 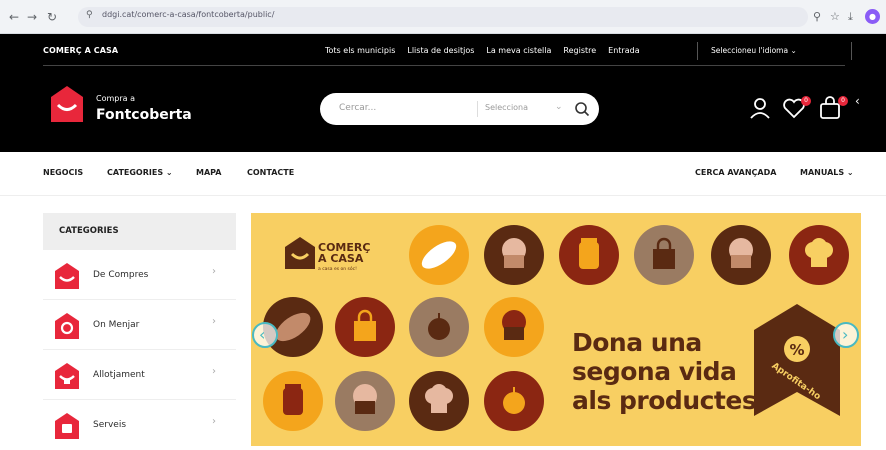 I want to click on top-link-municipis: Tots els municipis, so click(x=360, y=50).